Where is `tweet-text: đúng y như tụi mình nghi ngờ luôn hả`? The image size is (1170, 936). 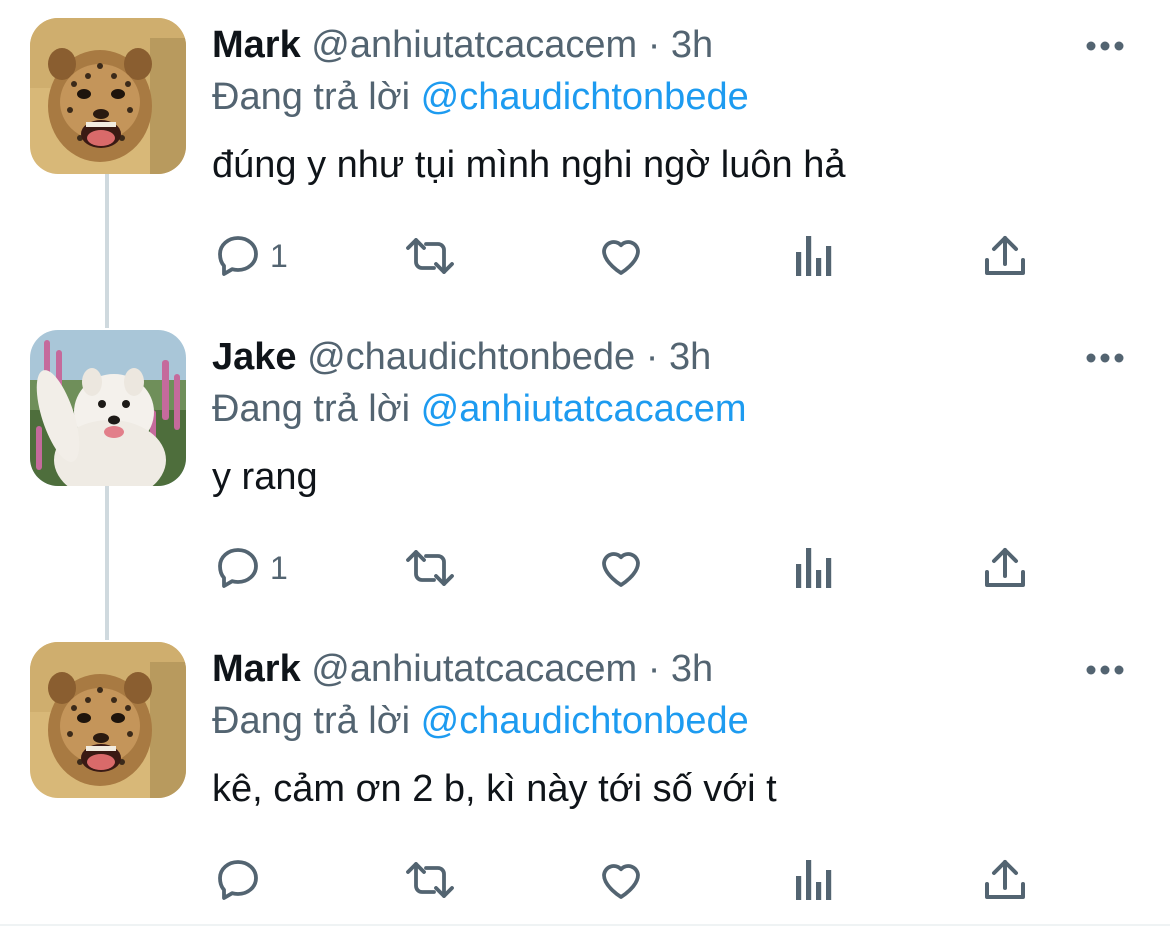
tweet-text: đúng y như tụi mình nghi ngờ luôn hả is located at coordinates (529, 165).